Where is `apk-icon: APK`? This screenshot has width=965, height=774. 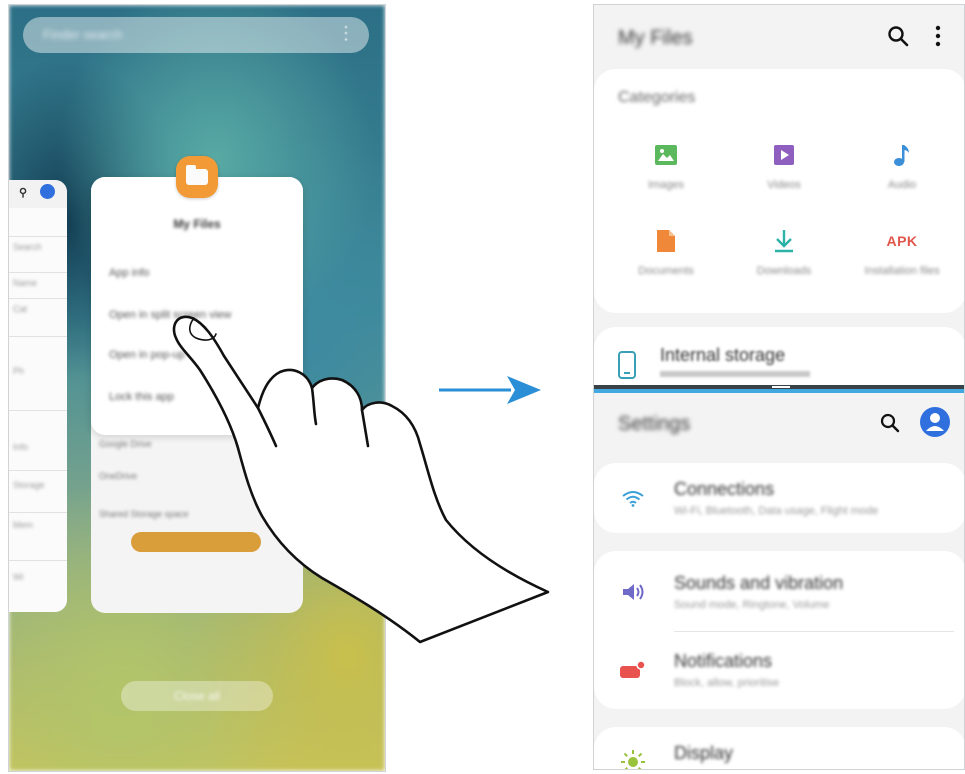
apk-icon: APK is located at coordinates (902, 241).